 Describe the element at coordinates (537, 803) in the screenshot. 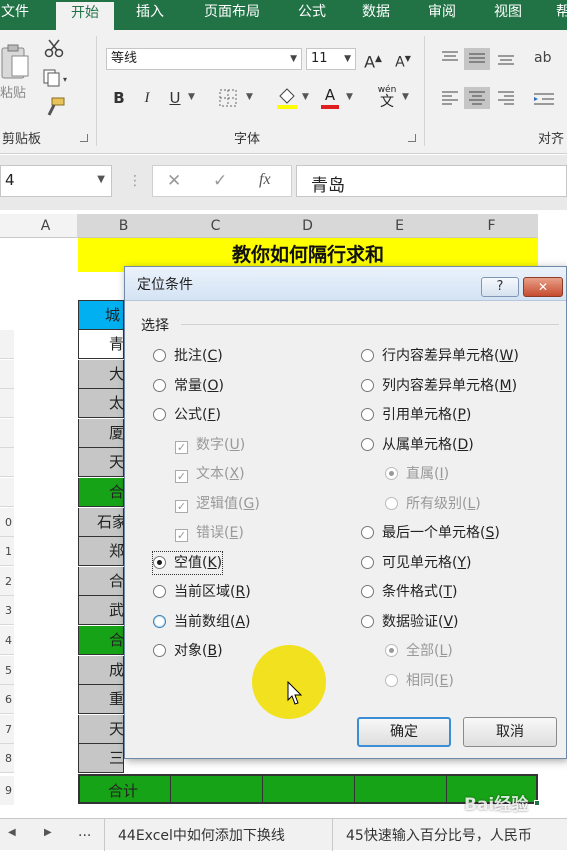

I see `fill-handle` at that location.